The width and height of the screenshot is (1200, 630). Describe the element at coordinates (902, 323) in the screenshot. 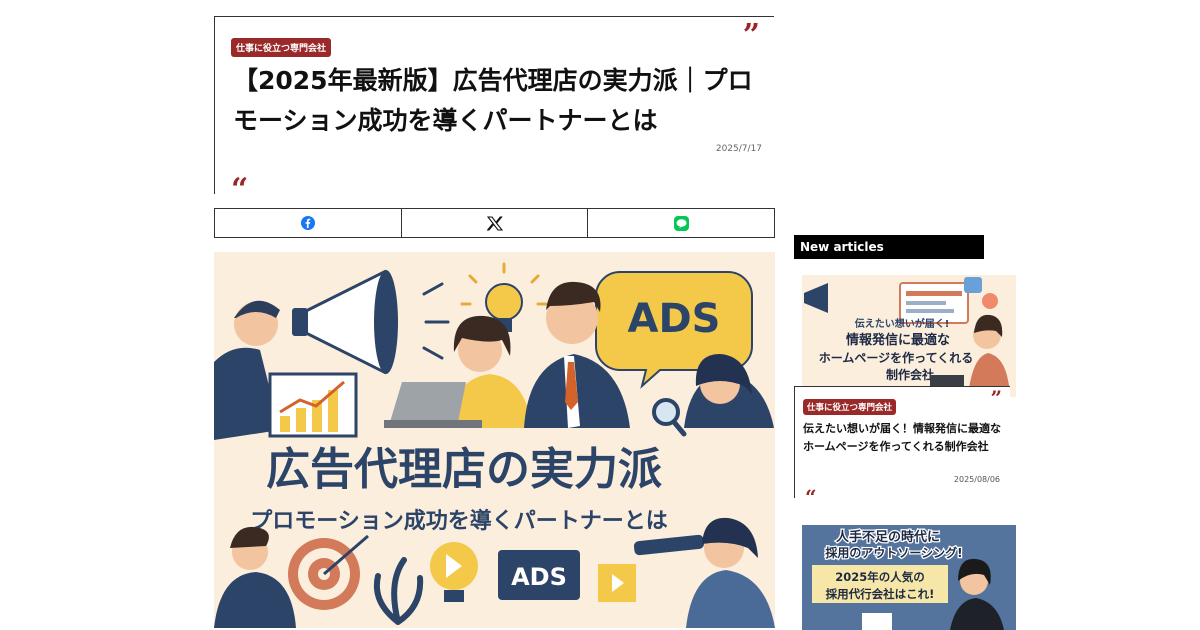

I see `thumb-line-1: 伝えたい想いが届く!` at that location.